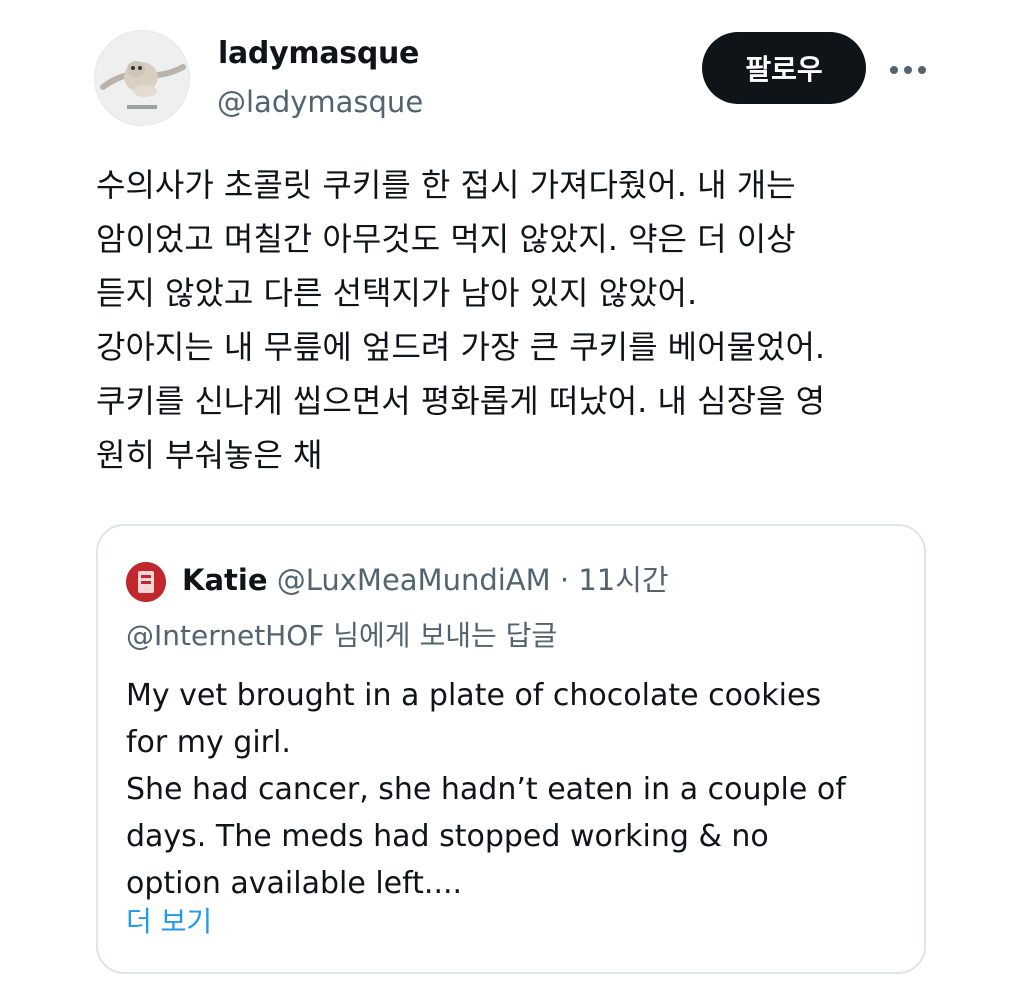 Image resolution: width=1024 pixels, height=1000 pixels. I want to click on follow-button: 팔로우, so click(784, 68).